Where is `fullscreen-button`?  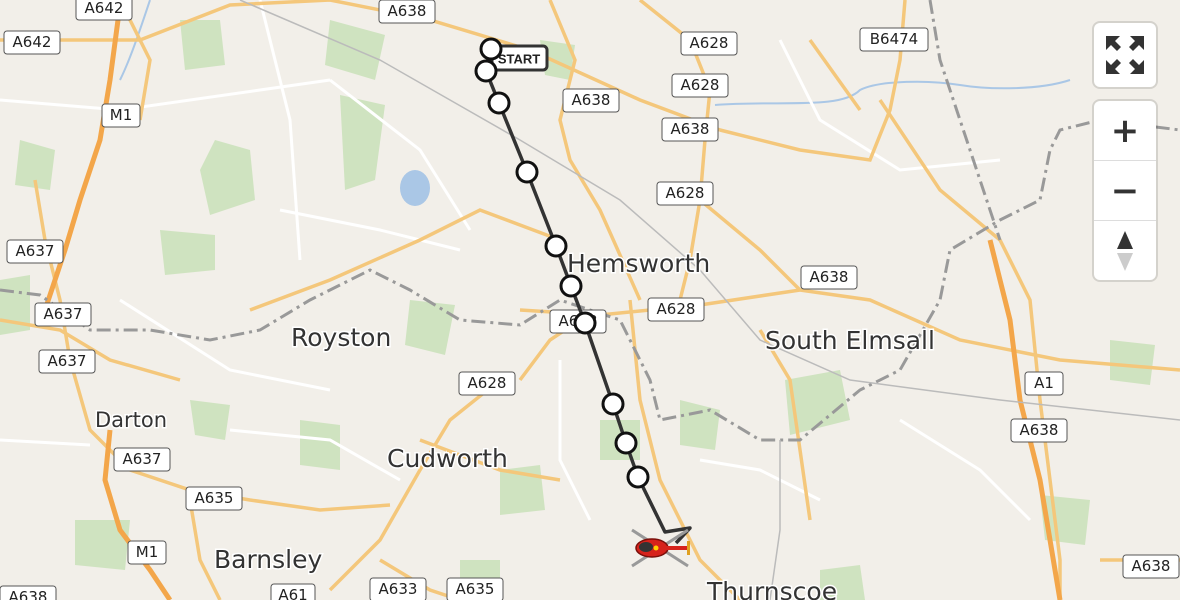
fullscreen-button is located at coordinates (1125, 55).